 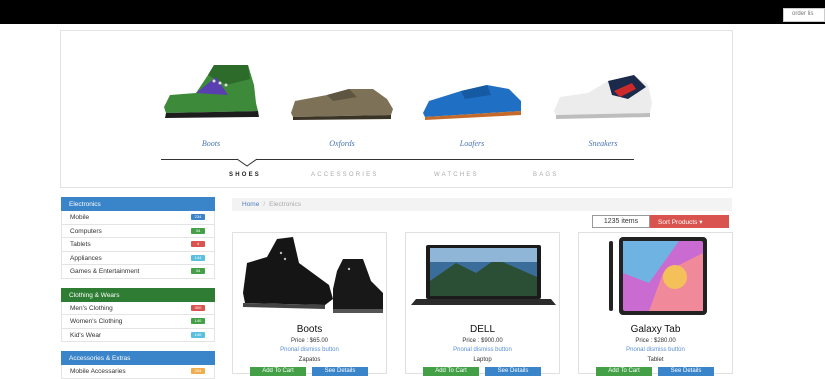 What do you see at coordinates (86, 258) in the screenshot?
I see `sidebar-item-label: Appliances` at bounding box center [86, 258].